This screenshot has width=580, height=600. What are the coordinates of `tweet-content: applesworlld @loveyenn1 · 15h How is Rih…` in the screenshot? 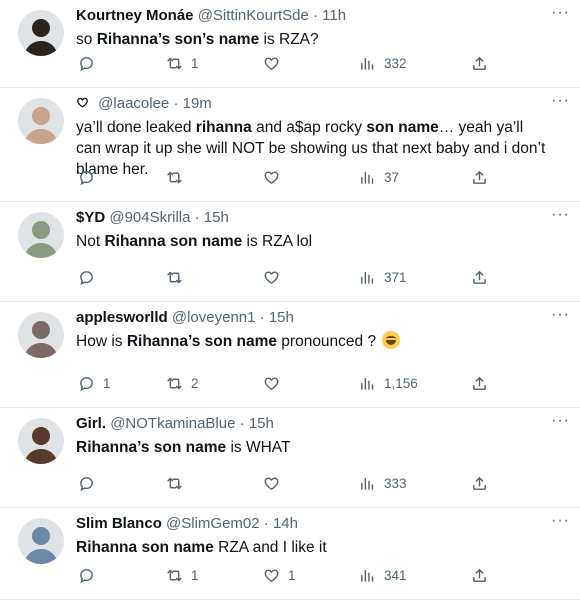 It's located at (313, 330).